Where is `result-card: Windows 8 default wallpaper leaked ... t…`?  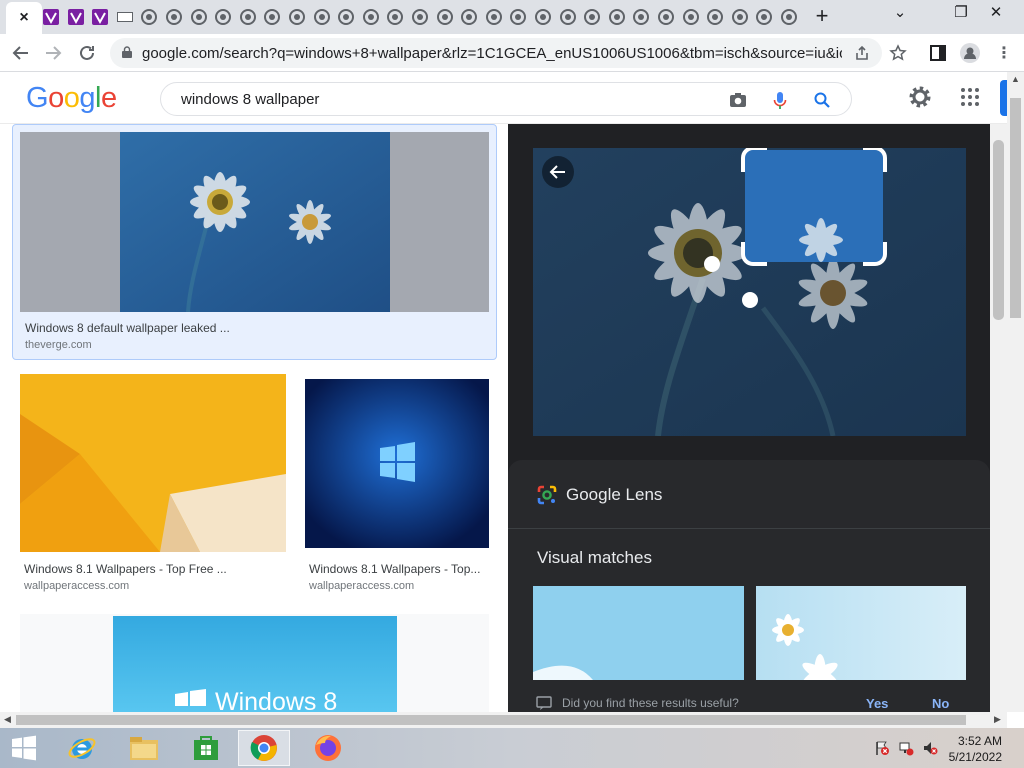
result-card: Windows 8 default wallpaper leaked ... t… is located at coordinates (254, 242).